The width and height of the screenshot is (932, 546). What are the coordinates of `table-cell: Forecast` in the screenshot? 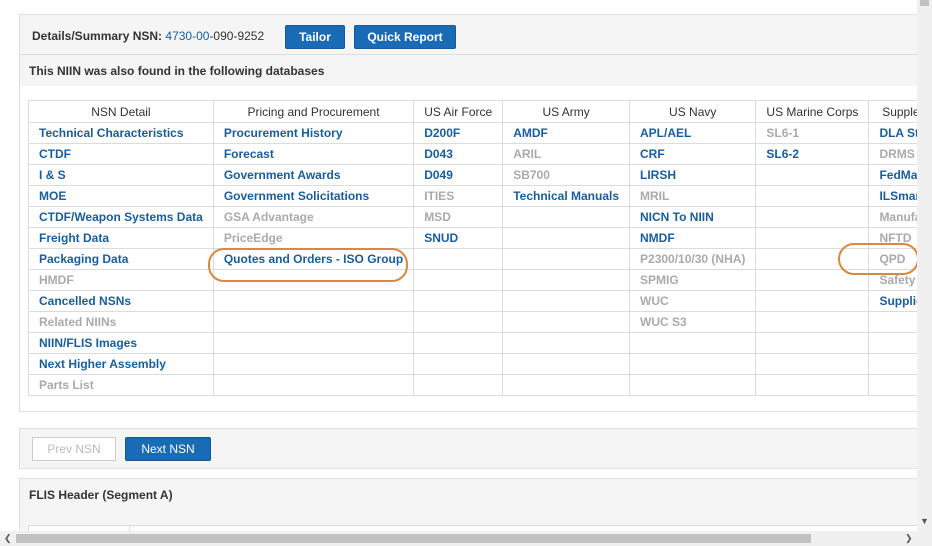 It's located at (313, 154).